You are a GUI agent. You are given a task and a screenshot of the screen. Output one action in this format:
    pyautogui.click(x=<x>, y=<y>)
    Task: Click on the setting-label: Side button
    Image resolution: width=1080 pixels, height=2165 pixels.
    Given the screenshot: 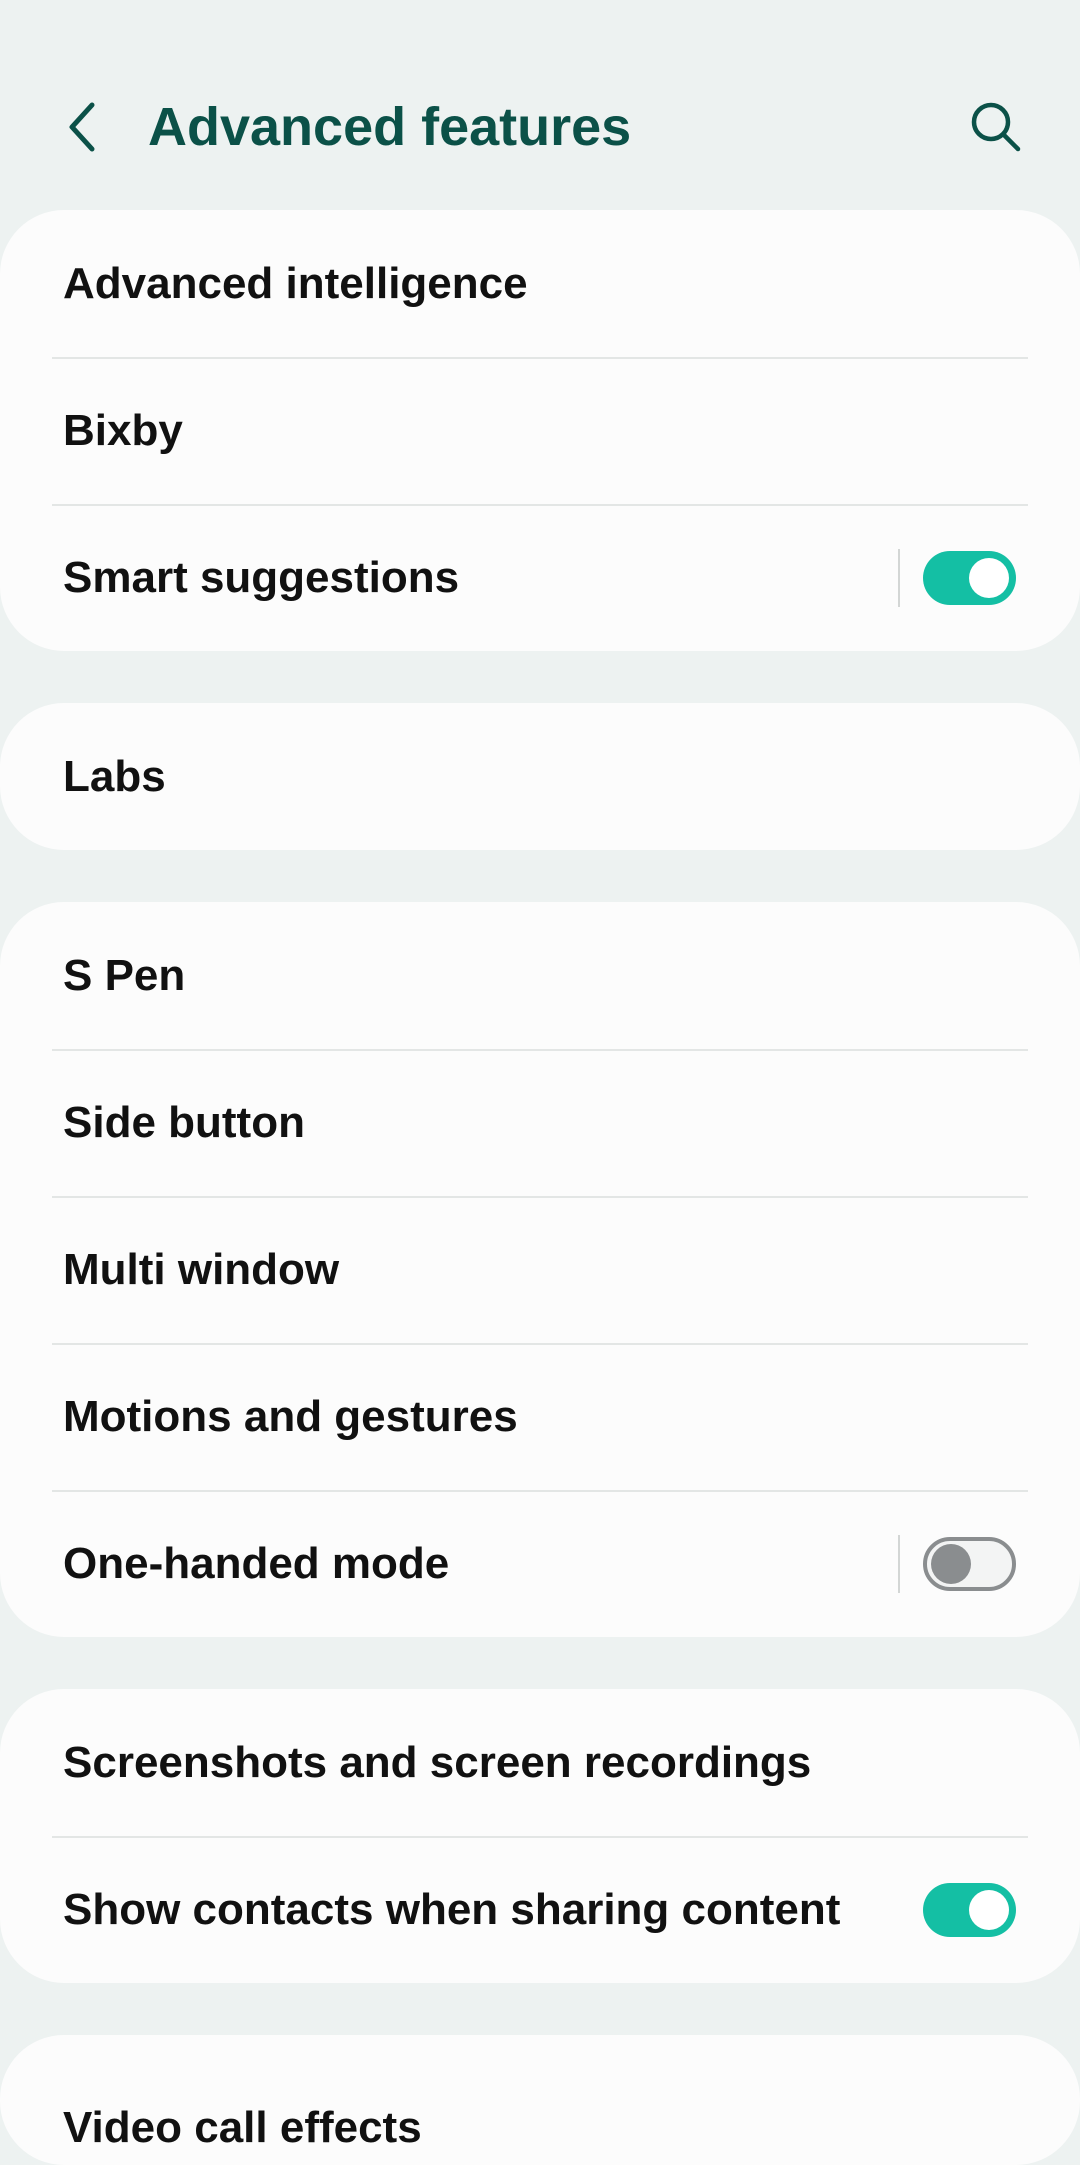 What is the action you would take?
    pyautogui.click(x=184, y=1122)
    